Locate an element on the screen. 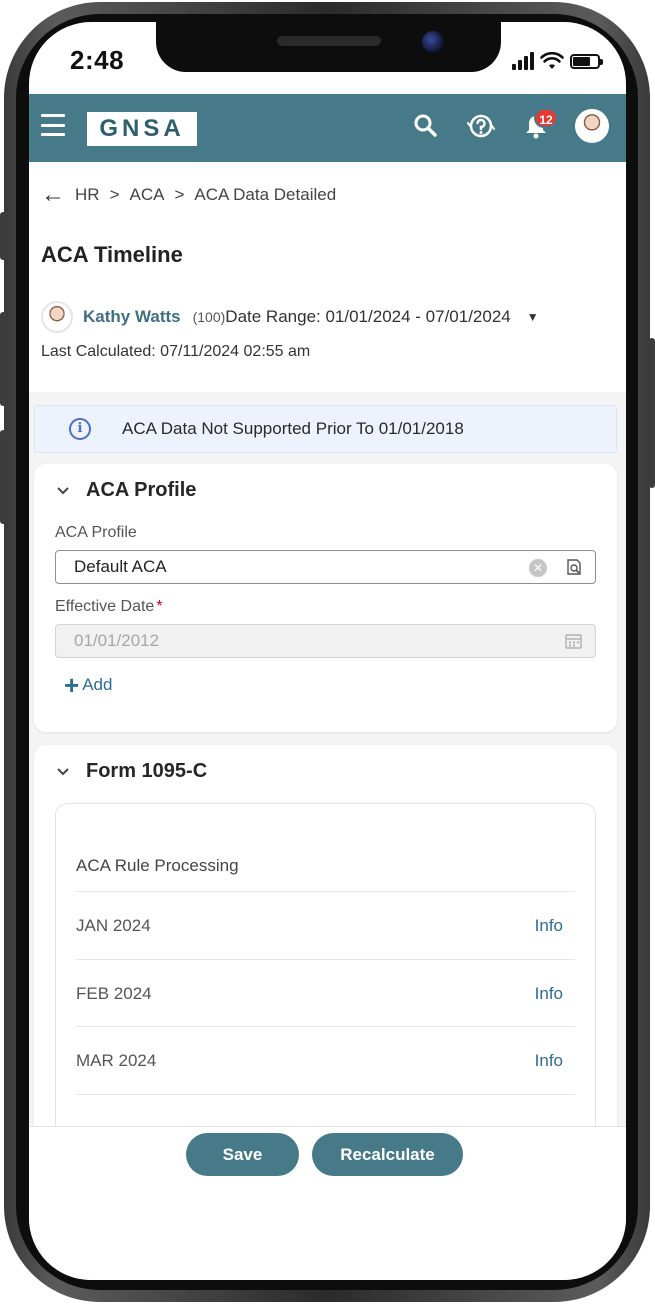  menu-icon is located at coordinates (53, 125).